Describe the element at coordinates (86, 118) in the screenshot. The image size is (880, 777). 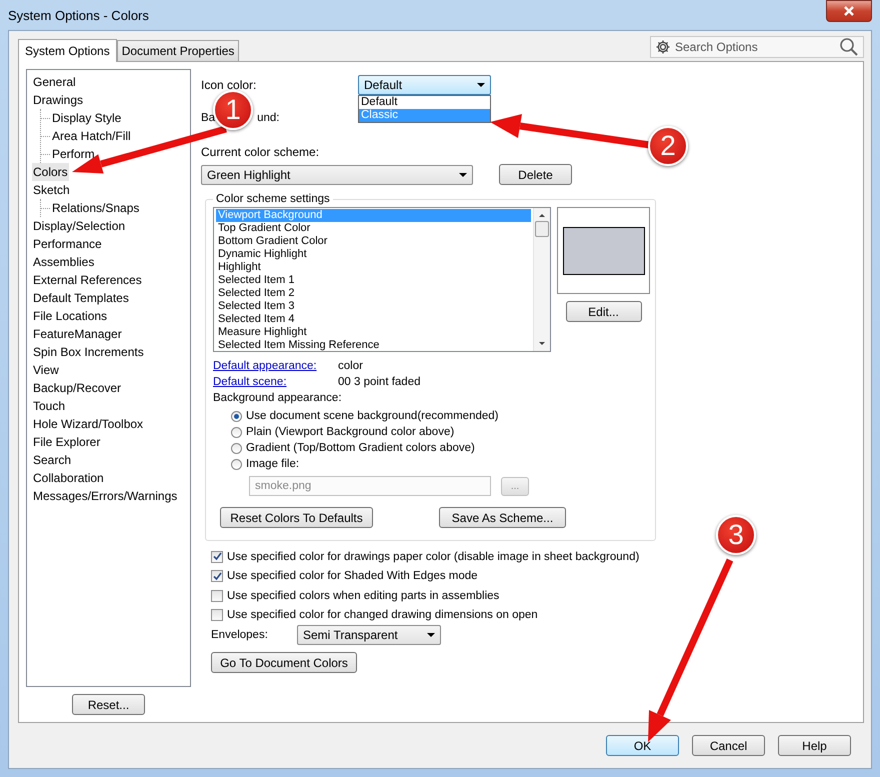
I see `tree-item: Display Style` at that location.